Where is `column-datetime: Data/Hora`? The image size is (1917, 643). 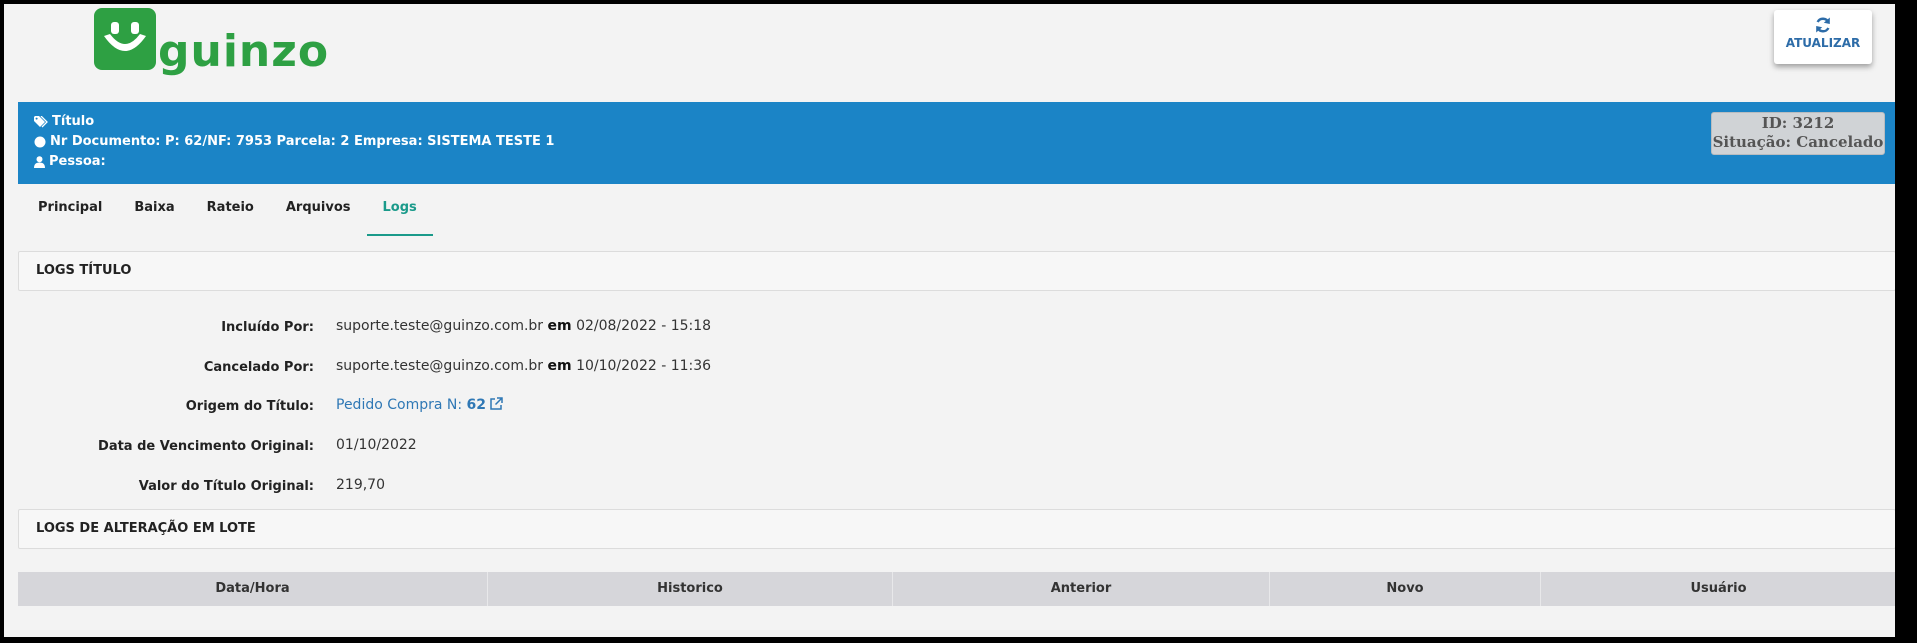 column-datetime: Data/Hora is located at coordinates (253, 589).